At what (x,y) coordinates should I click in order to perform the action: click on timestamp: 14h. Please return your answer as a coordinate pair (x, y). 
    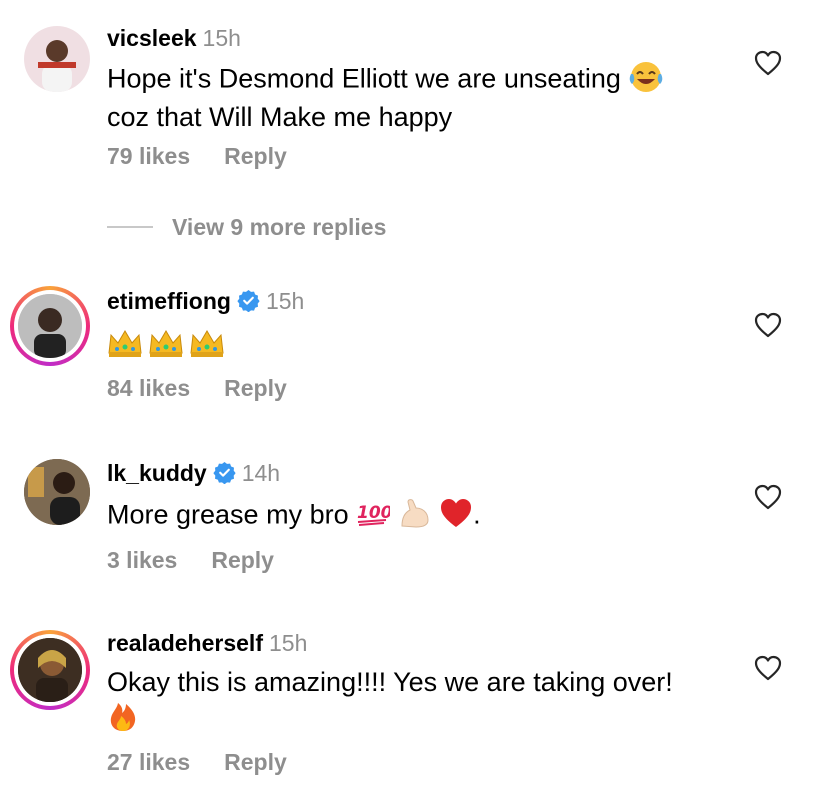
    Looking at the image, I should click on (261, 473).